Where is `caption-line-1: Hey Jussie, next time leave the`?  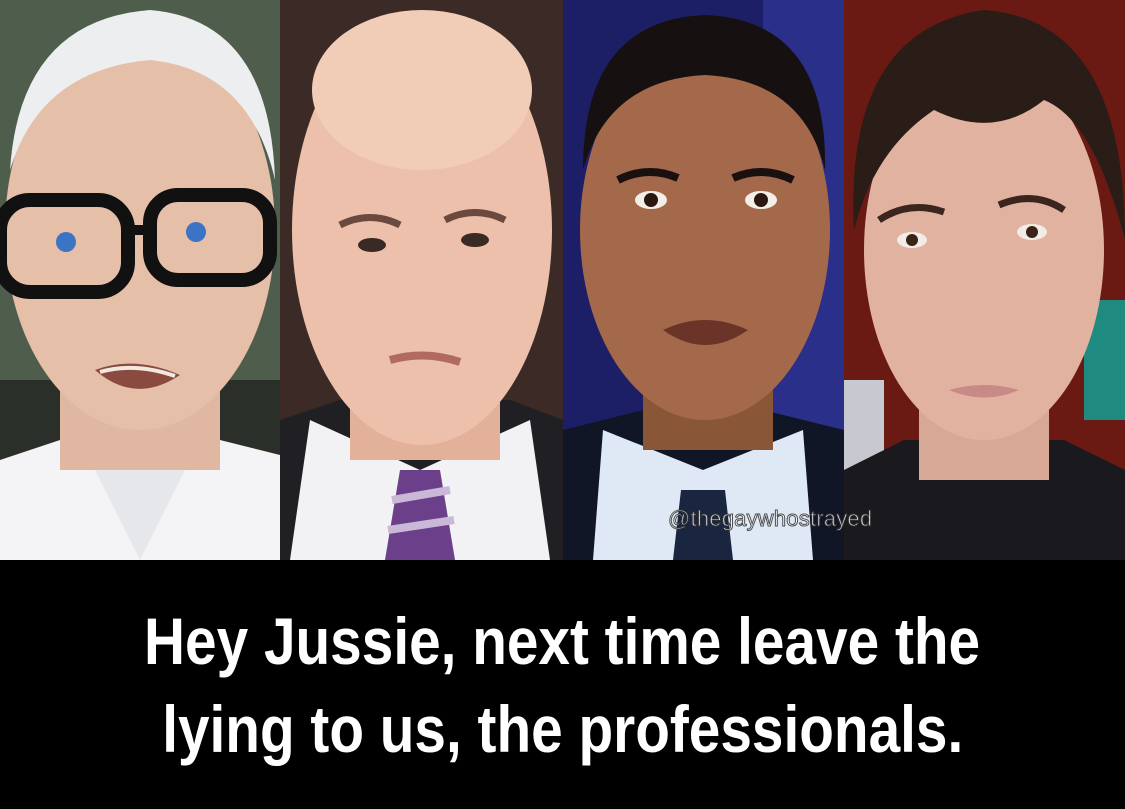 caption-line-1: Hey Jussie, next time leave the is located at coordinates (562, 640).